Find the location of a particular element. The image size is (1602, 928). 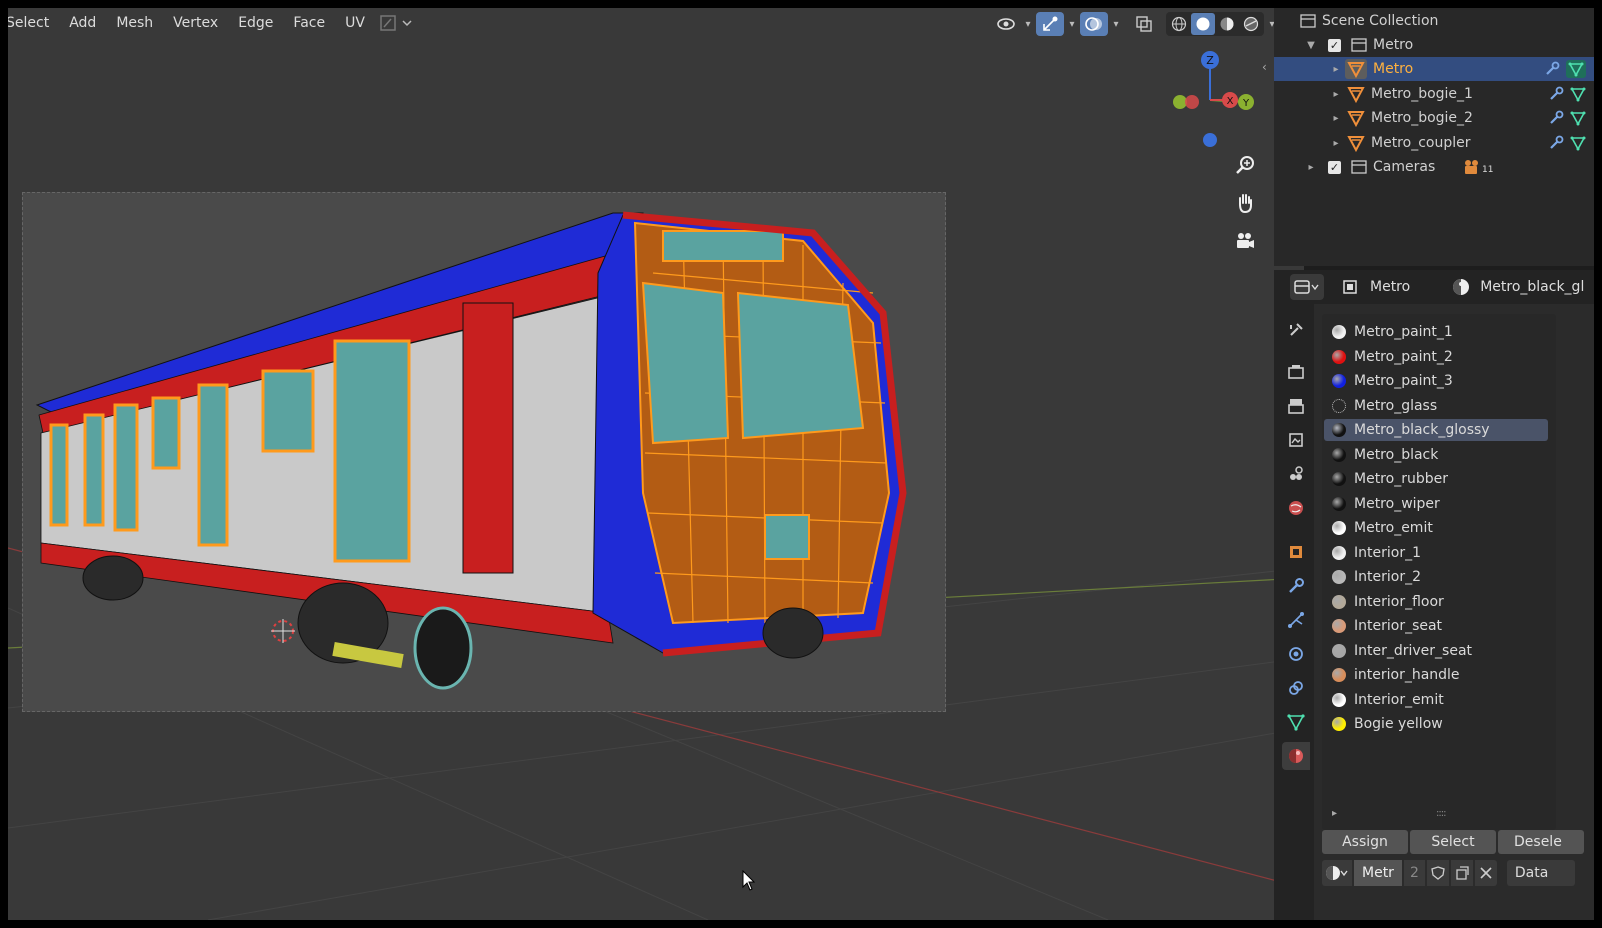

menu-vertex: Vertex is located at coordinates (195, 23).